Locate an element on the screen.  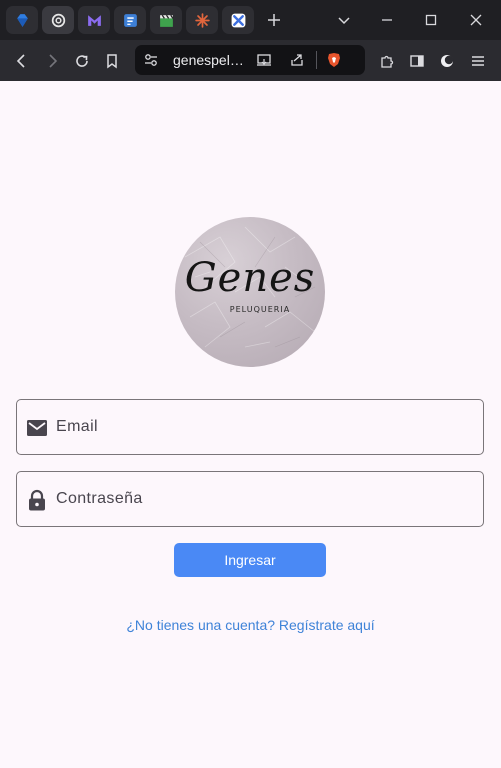
email-field is located at coordinates (250, 427).